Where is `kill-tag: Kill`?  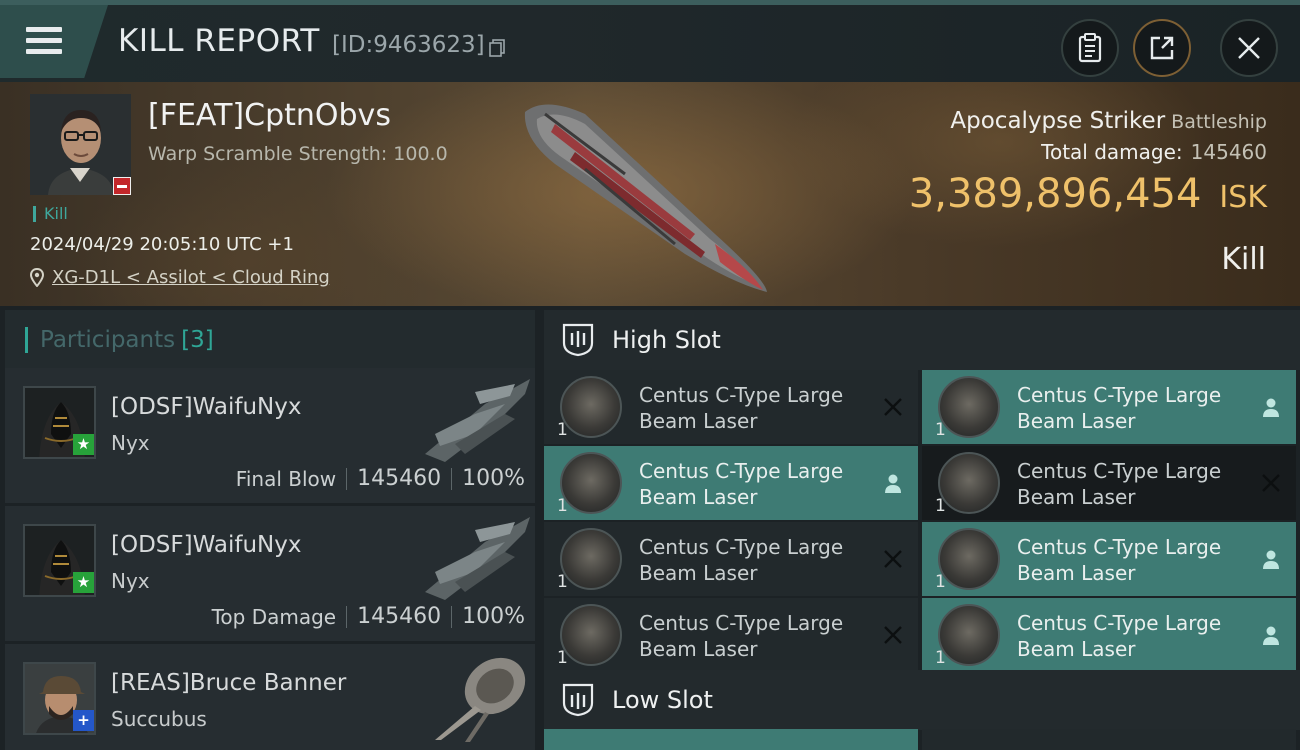 kill-tag: Kill is located at coordinates (50, 214).